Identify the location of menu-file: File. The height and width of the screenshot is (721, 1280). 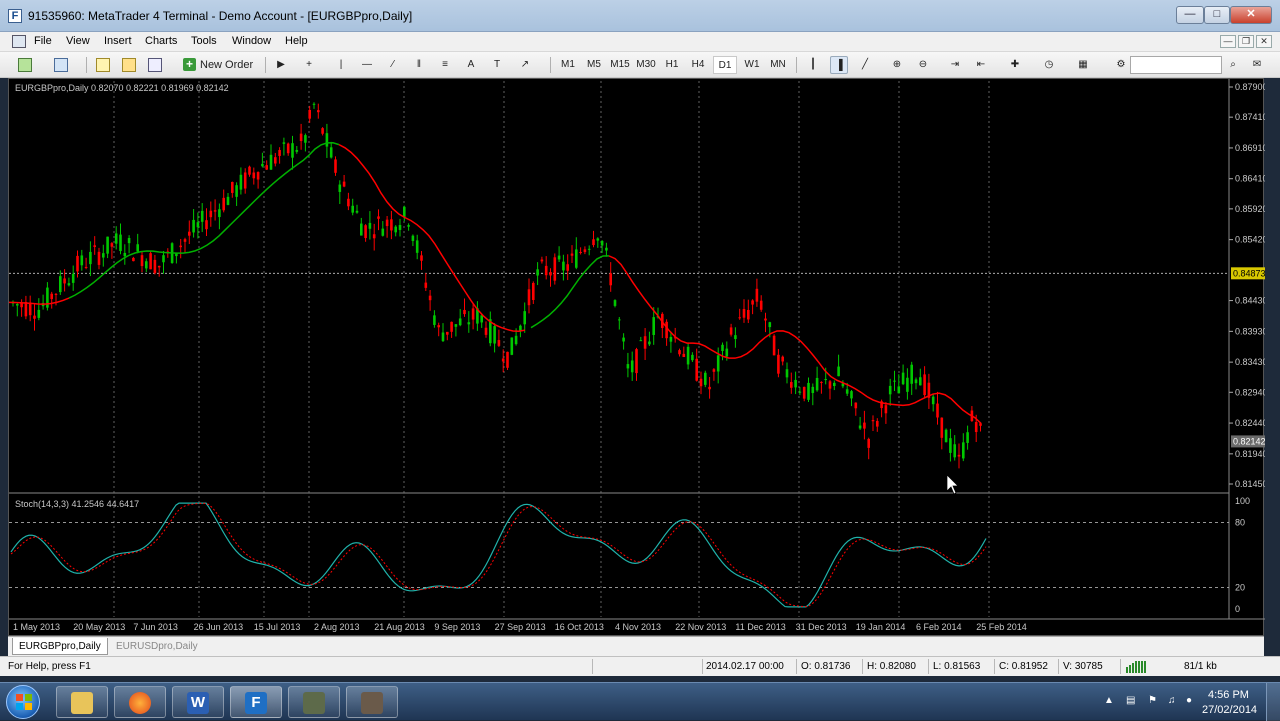
(43, 41).